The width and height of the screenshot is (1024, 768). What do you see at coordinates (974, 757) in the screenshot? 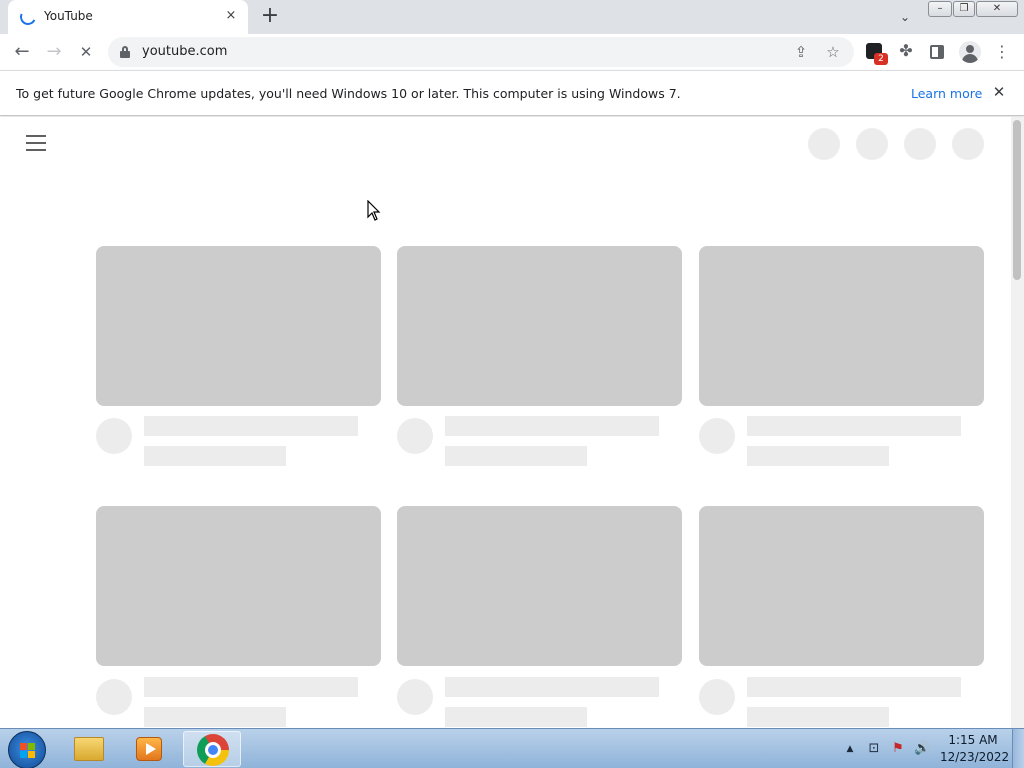
I see `clock-date: 12/23/2022` at bounding box center [974, 757].